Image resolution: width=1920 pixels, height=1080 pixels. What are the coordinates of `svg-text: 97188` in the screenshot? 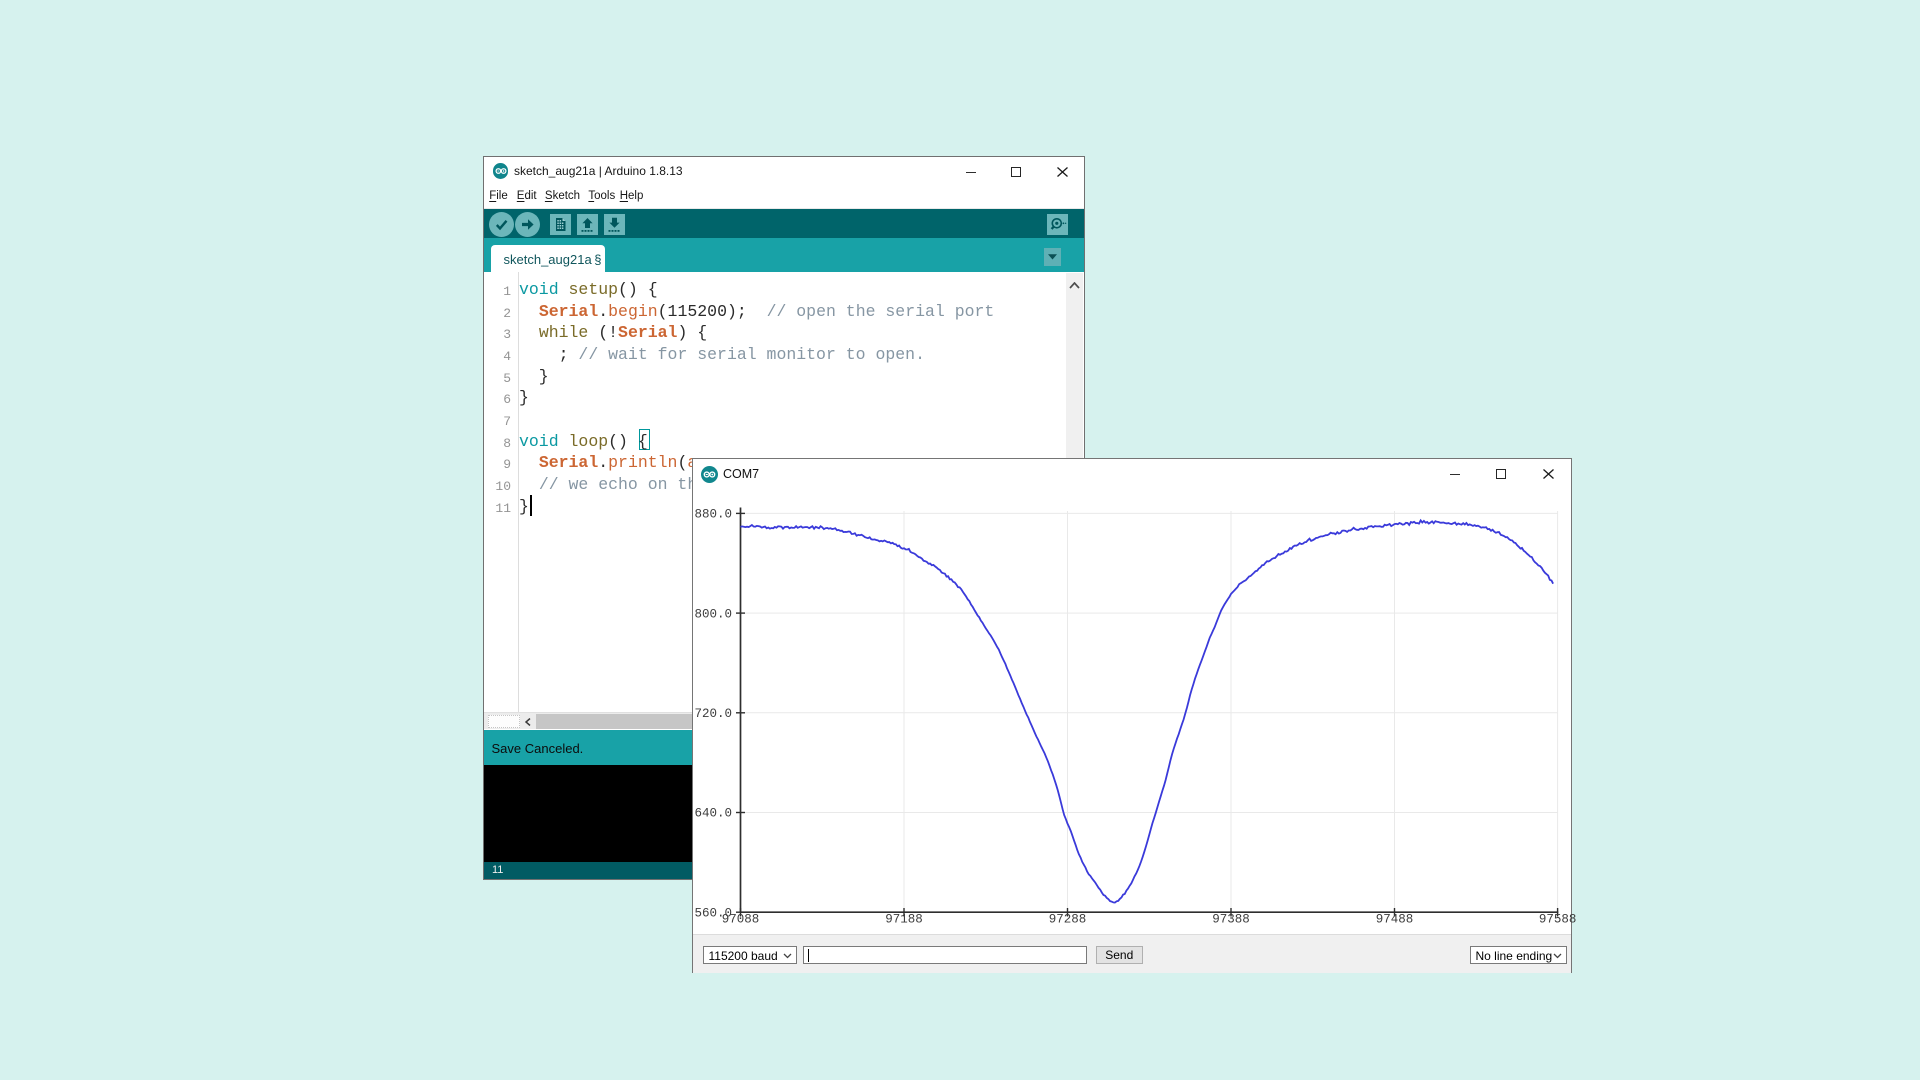 It's located at (904, 919).